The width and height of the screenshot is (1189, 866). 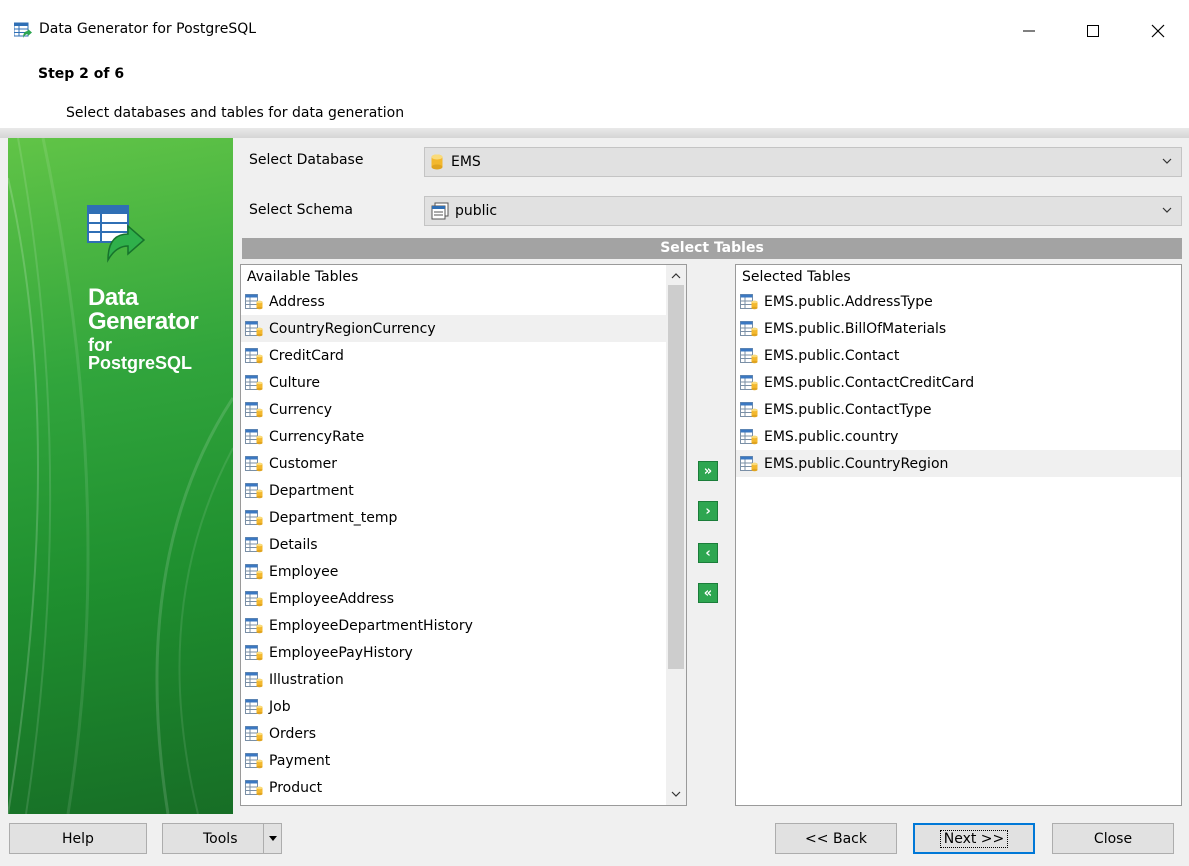 What do you see at coordinates (463, 625) in the screenshot?
I see `table-row: EmployeeDepartmentHistory` at bounding box center [463, 625].